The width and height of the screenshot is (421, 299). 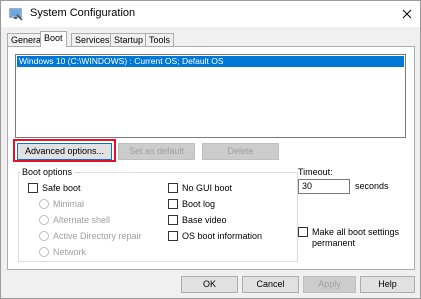 I want to click on make-permanent-text: Make all boot settings permanent, so click(x=355, y=238).